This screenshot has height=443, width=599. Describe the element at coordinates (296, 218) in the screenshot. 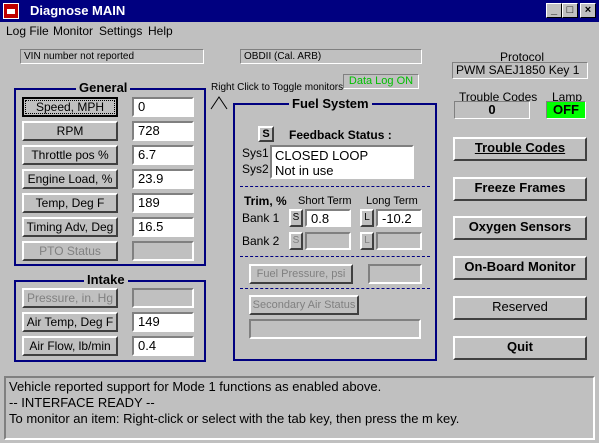

I see `bank1-short-s-button: S` at that location.